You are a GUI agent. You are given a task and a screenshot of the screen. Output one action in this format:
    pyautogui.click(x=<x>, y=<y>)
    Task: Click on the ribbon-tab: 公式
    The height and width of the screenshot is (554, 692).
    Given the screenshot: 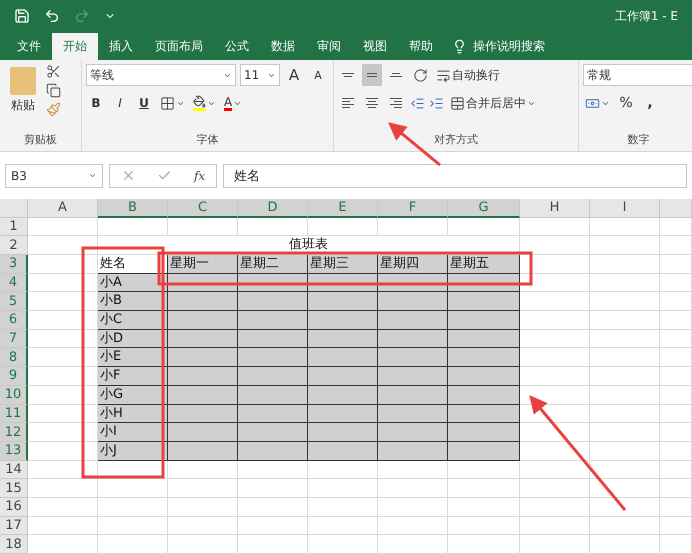 What is the action you would take?
    pyautogui.click(x=237, y=46)
    